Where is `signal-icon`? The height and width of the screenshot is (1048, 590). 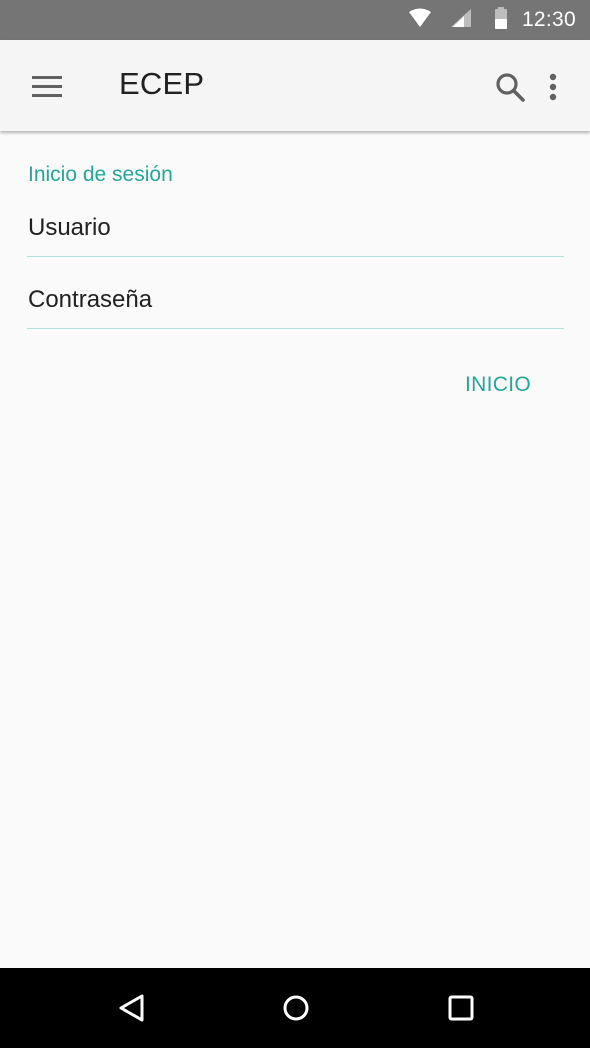
signal-icon is located at coordinates (461, 20).